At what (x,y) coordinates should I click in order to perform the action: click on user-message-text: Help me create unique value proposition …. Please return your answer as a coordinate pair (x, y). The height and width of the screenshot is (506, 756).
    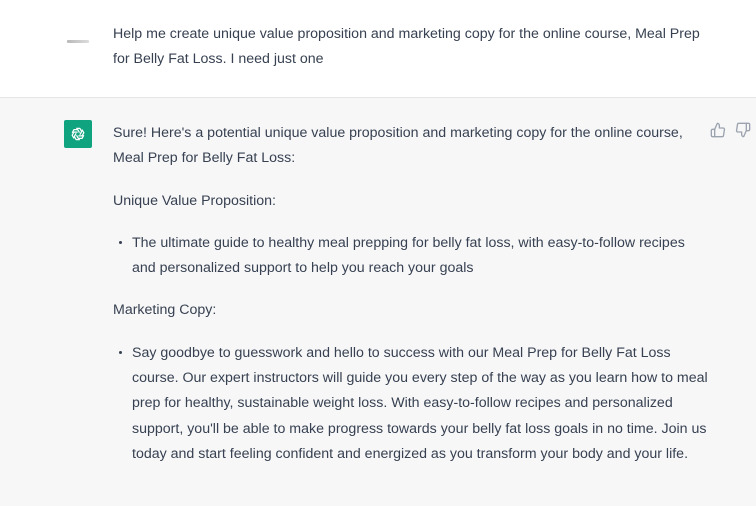
    Looking at the image, I should click on (406, 46).